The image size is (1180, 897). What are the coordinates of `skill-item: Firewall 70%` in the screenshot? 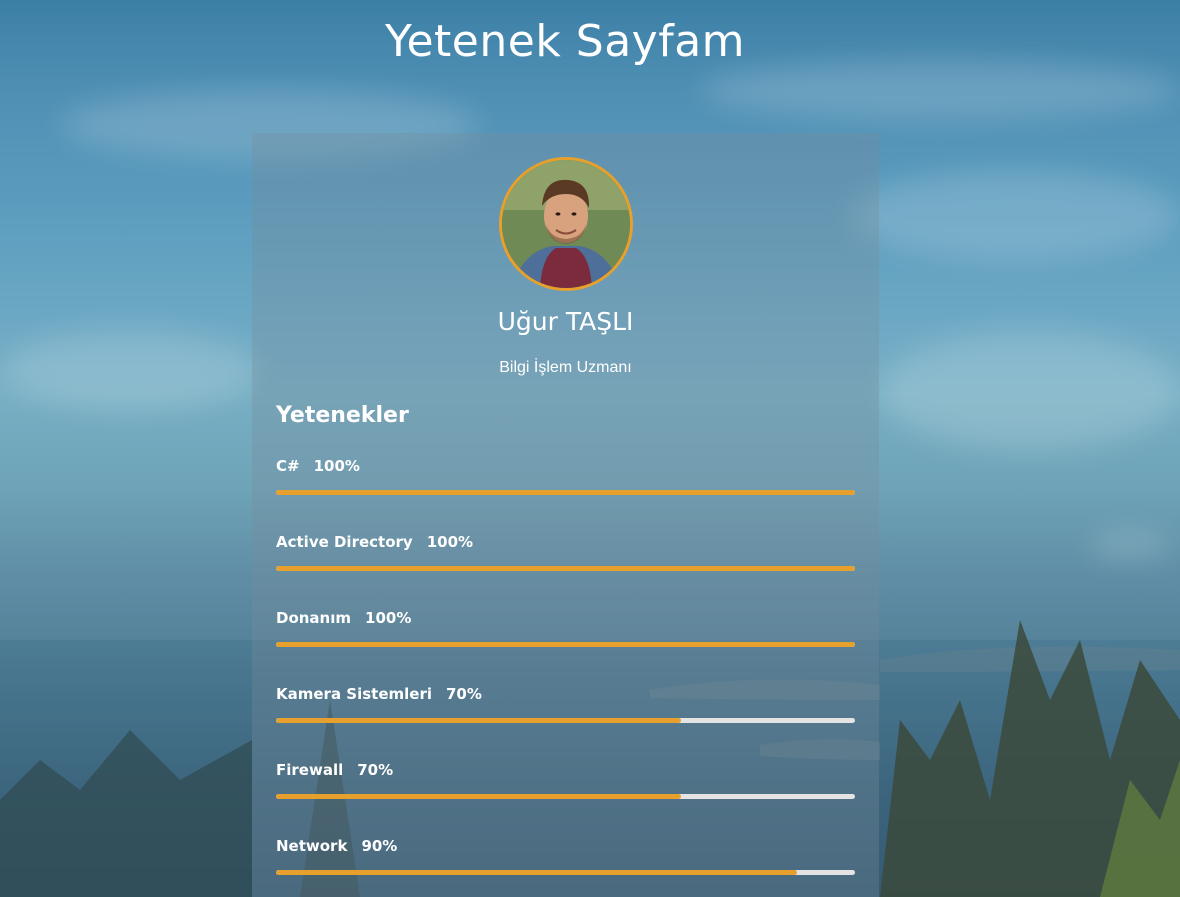 It's located at (565, 799).